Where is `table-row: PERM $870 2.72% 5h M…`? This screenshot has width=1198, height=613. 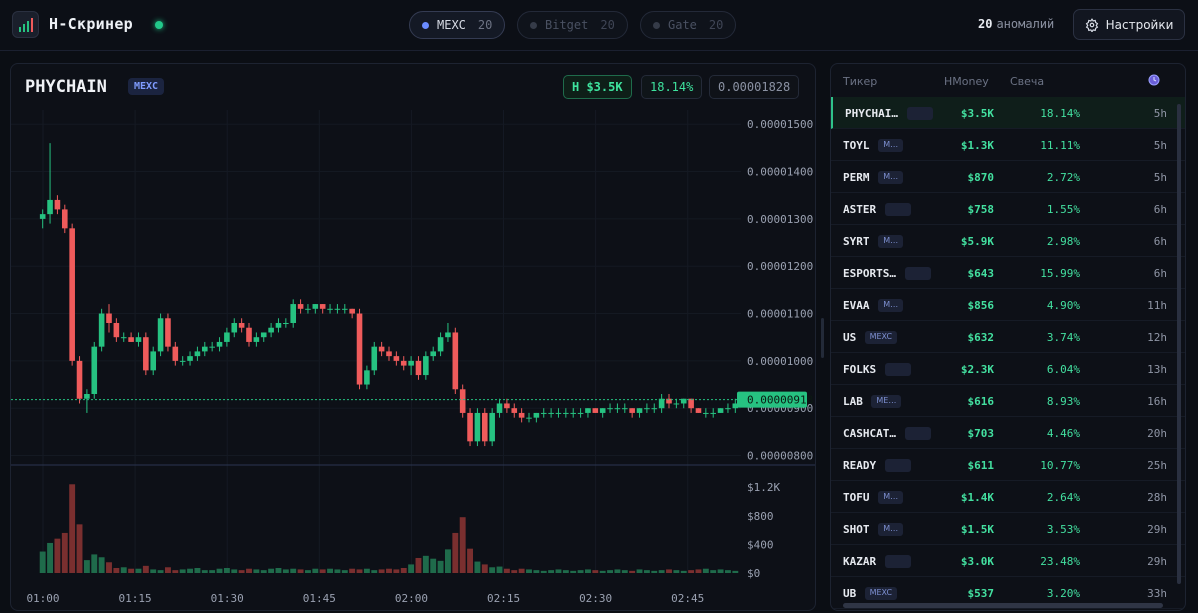 table-row: PERM $870 2.72% 5h M… is located at coordinates (1008, 177).